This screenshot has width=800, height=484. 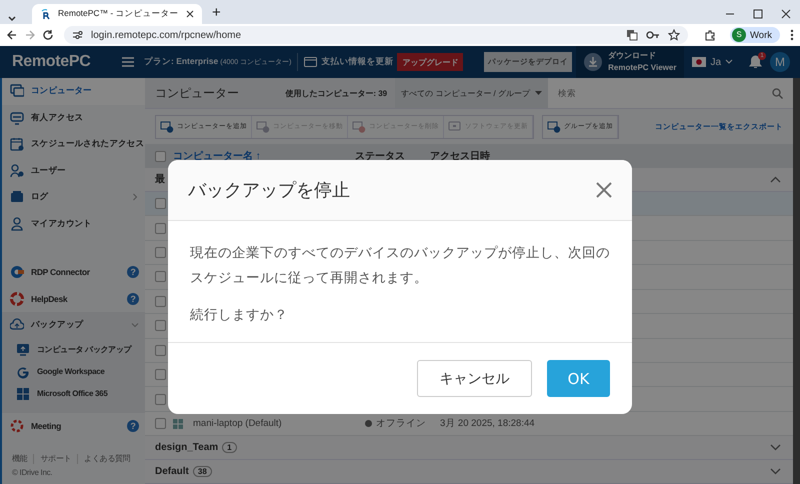 What do you see at coordinates (73, 299) in the screenshot?
I see `sidebar-item: HelpDesk ?` at bounding box center [73, 299].